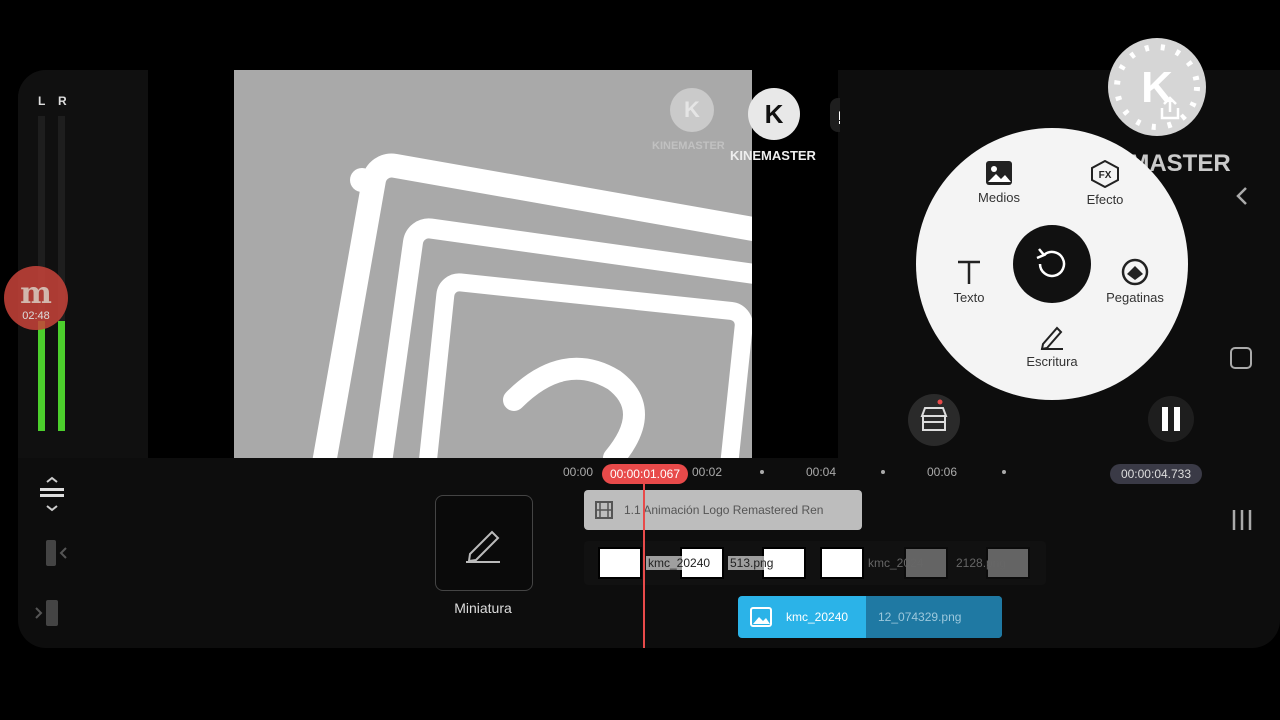 Image resolution: width=1280 pixels, height=720 pixels. What do you see at coordinates (1052, 361) in the screenshot?
I see `handwriting-label: Escritura` at bounding box center [1052, 361].